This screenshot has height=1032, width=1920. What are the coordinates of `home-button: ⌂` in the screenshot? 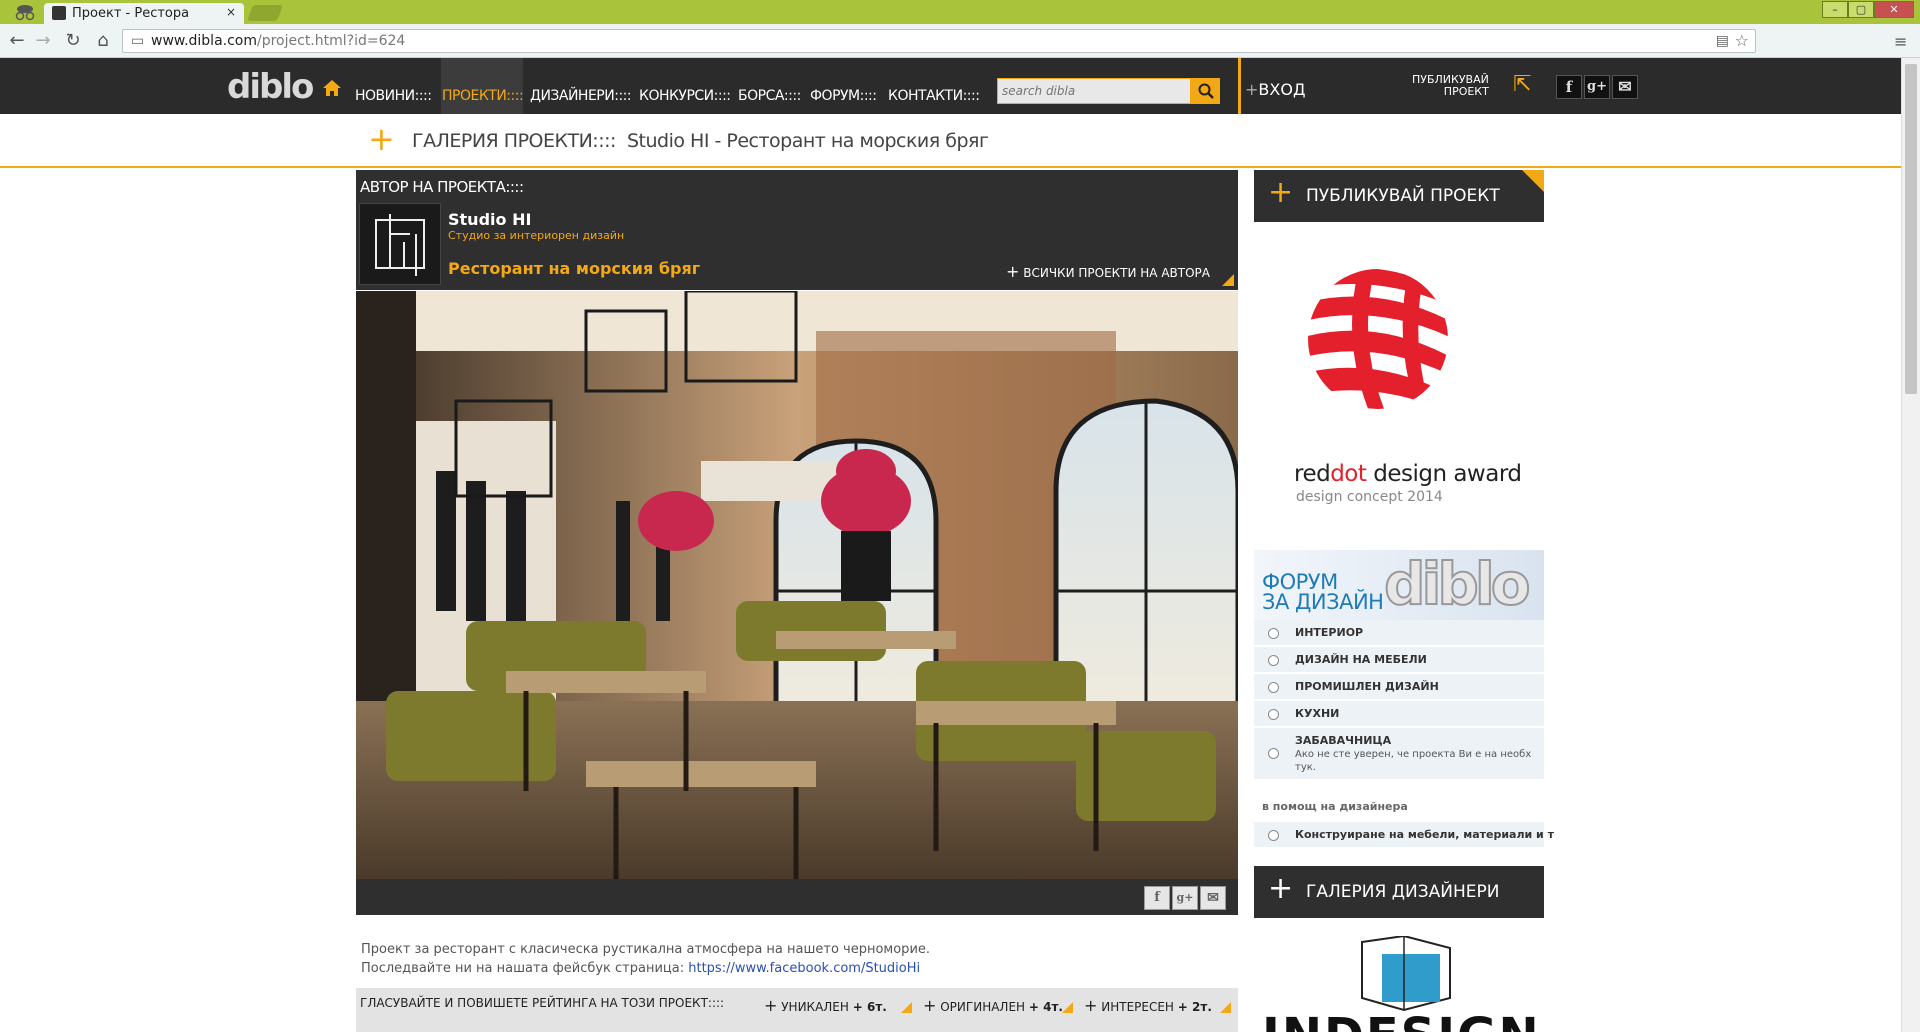 It's located at (103, 41).